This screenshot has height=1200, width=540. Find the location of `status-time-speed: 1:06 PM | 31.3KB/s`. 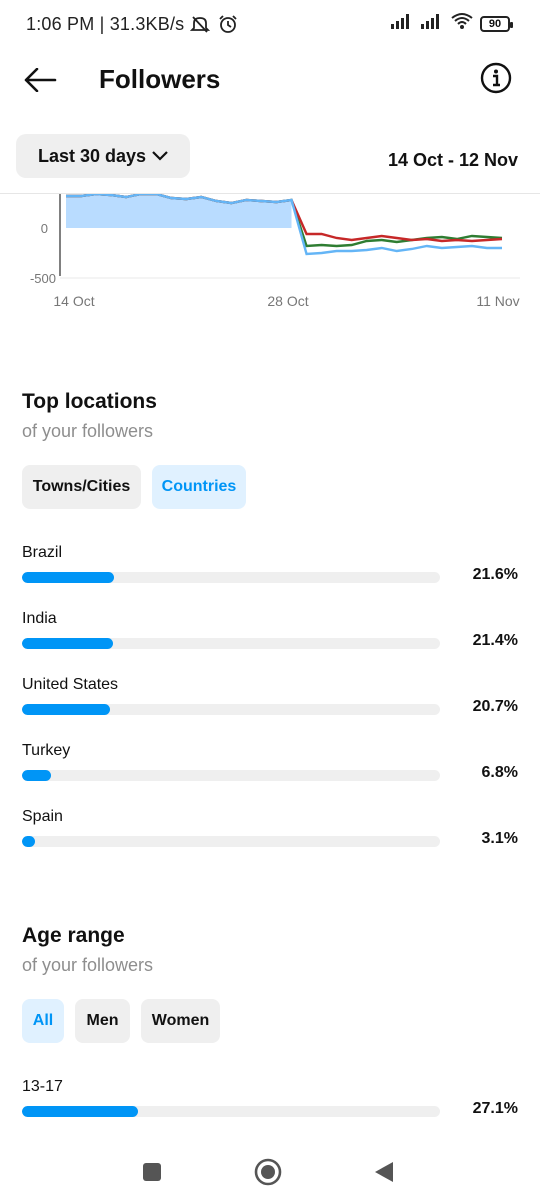

status-time-speed: 1:06 PM | 31.3KB/s is located at coordinates (105, 24).